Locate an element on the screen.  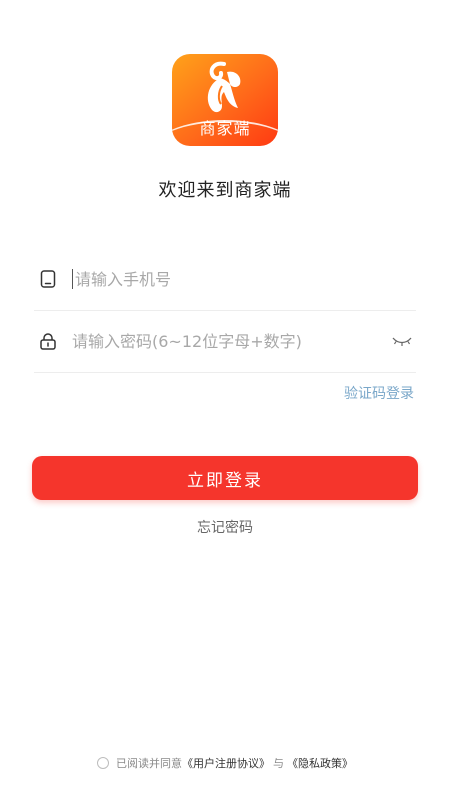
agreement-row: 已阅读并同意 《用户注册协议》 与 《隐私政策》 is located at coordinates (225, 763).